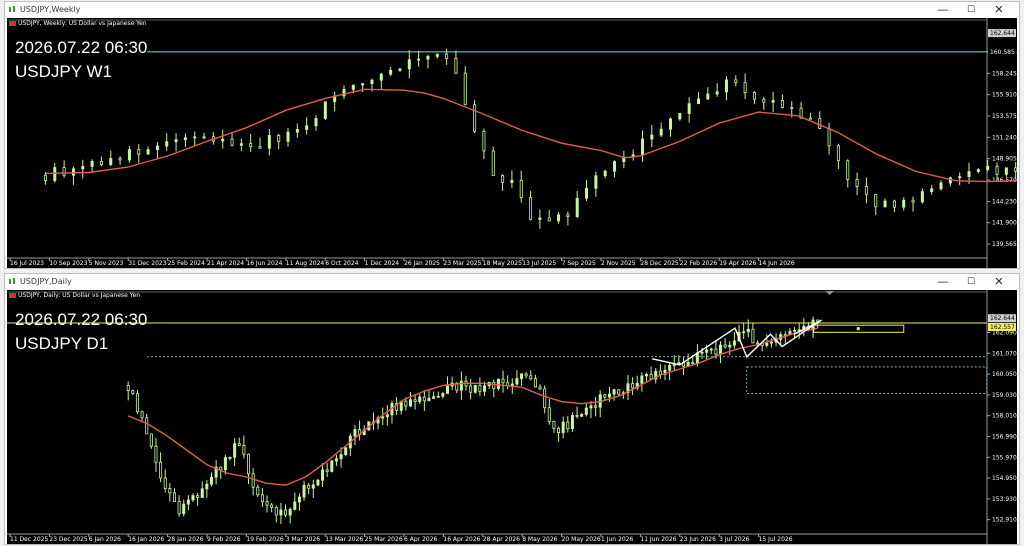 Image resolution: width=1024 pixels, height=546 pixels. I want to click on x-tick-label: 8 May 2026, so click(539, 539).